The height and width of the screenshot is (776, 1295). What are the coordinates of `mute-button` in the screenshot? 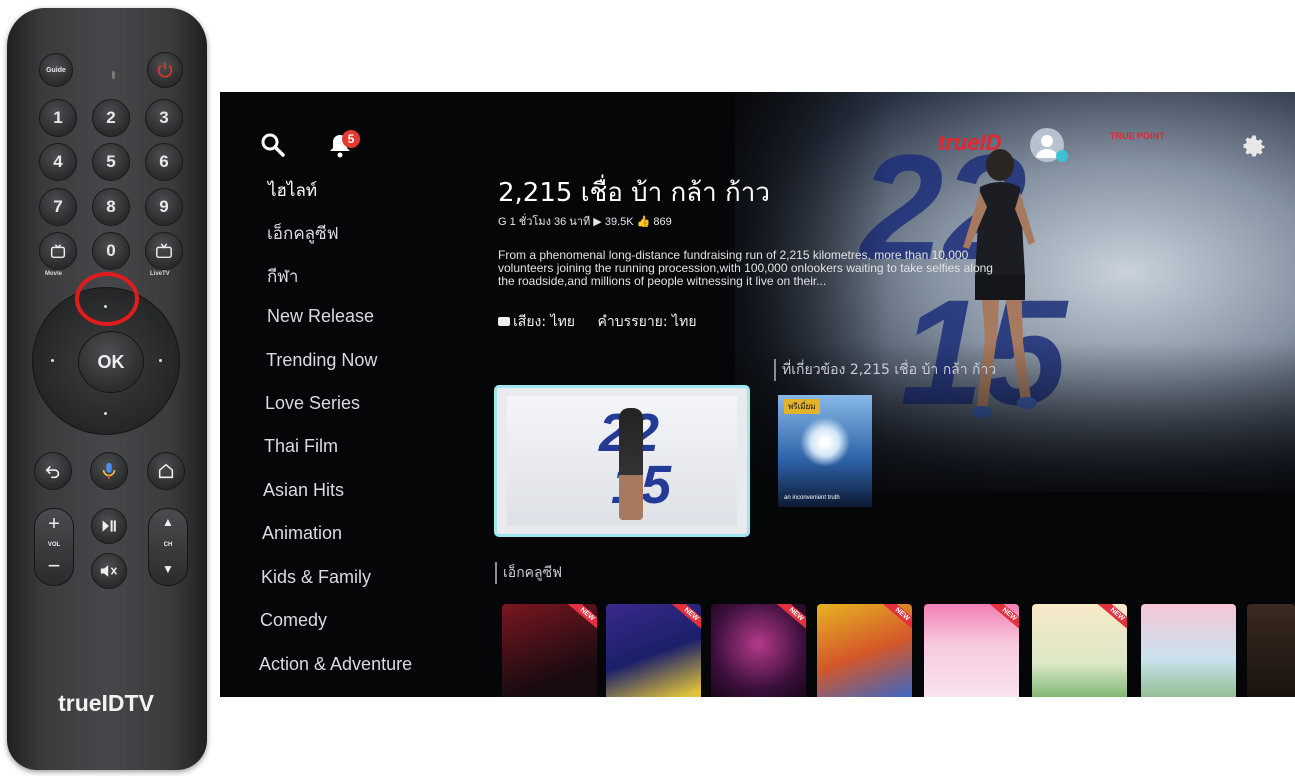 It's located at (109, 571).